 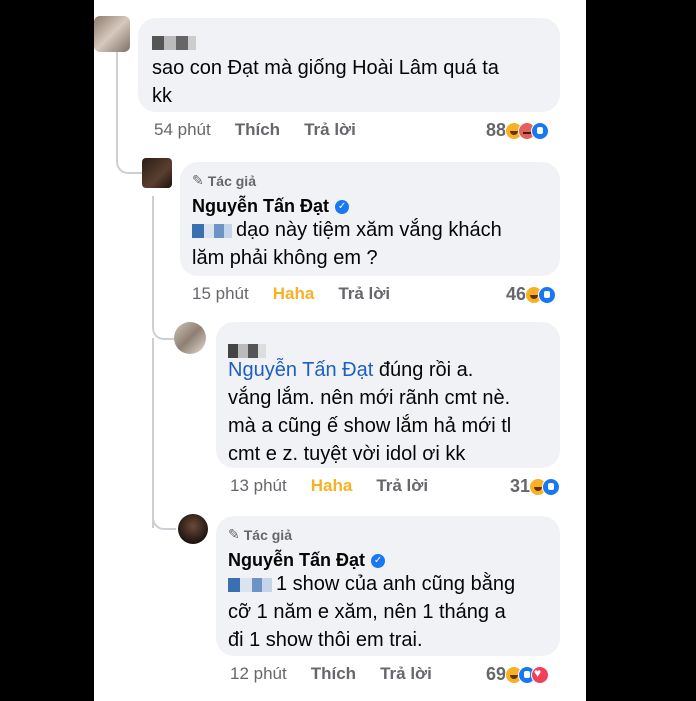 I want to click on comment-bubble: sao con Đạt mà giống Hoài Lâm quá ta kk, so click(x=349, y=65).